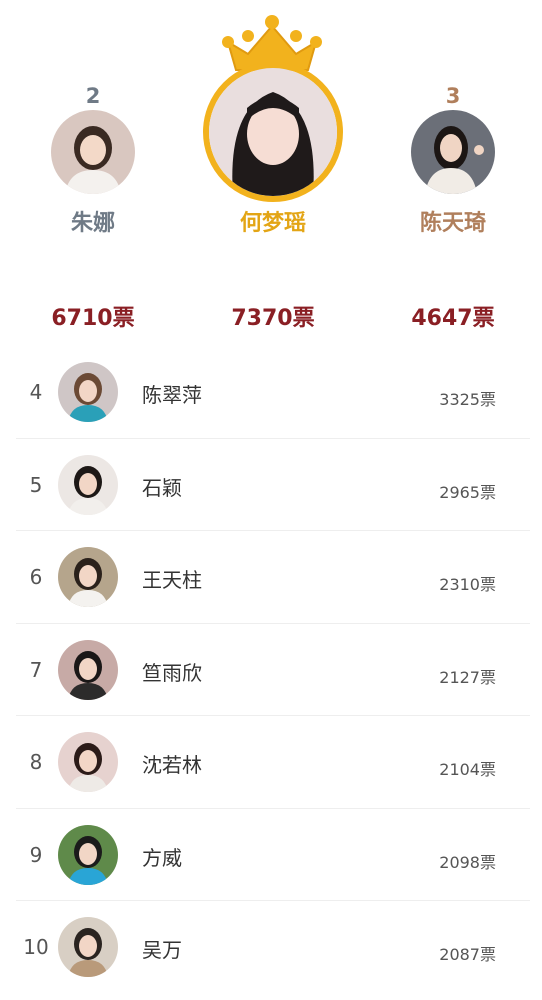 The height and width of the screenshot is (1000, 542). Describe the element at coordinates (273, 392) in the screenshot. I see `list-item: 4 陈翠萍 3325票` at that location.